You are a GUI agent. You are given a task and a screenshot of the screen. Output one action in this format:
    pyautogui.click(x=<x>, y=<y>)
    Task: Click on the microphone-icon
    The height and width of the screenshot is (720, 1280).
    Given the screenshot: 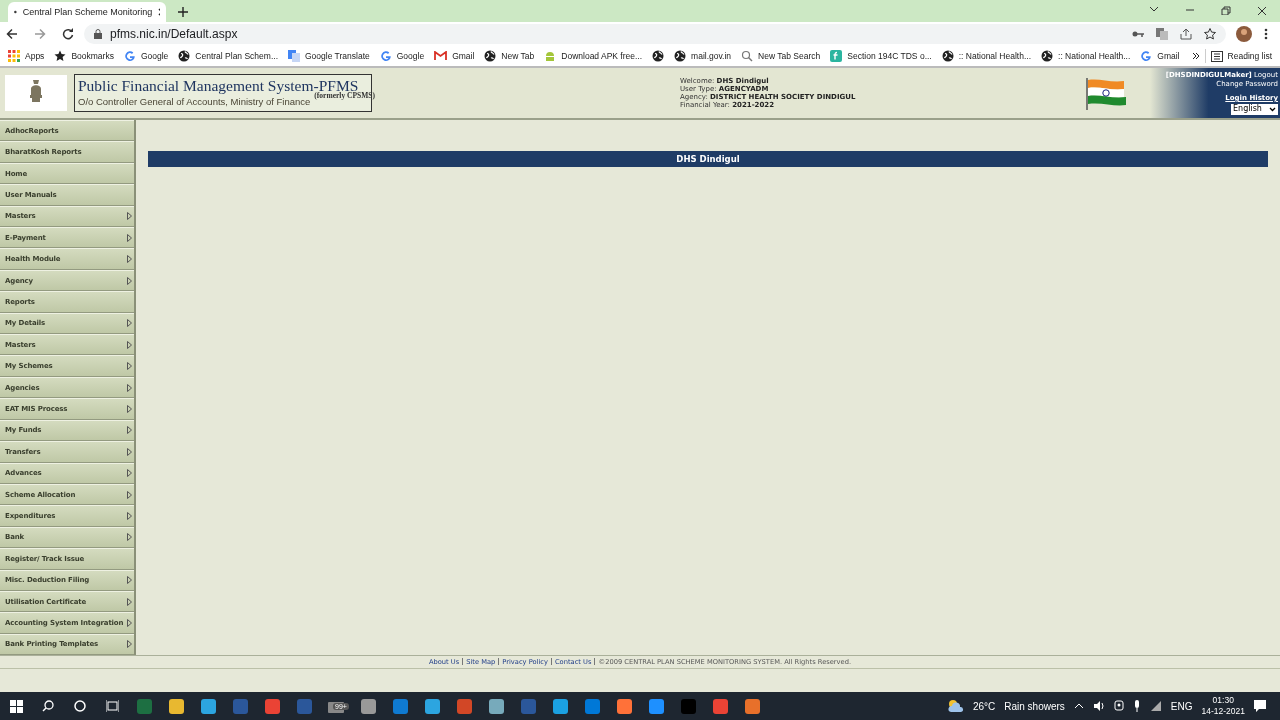 What is the action you would take?
    pyautogui.click(x=1136, y=706)
    